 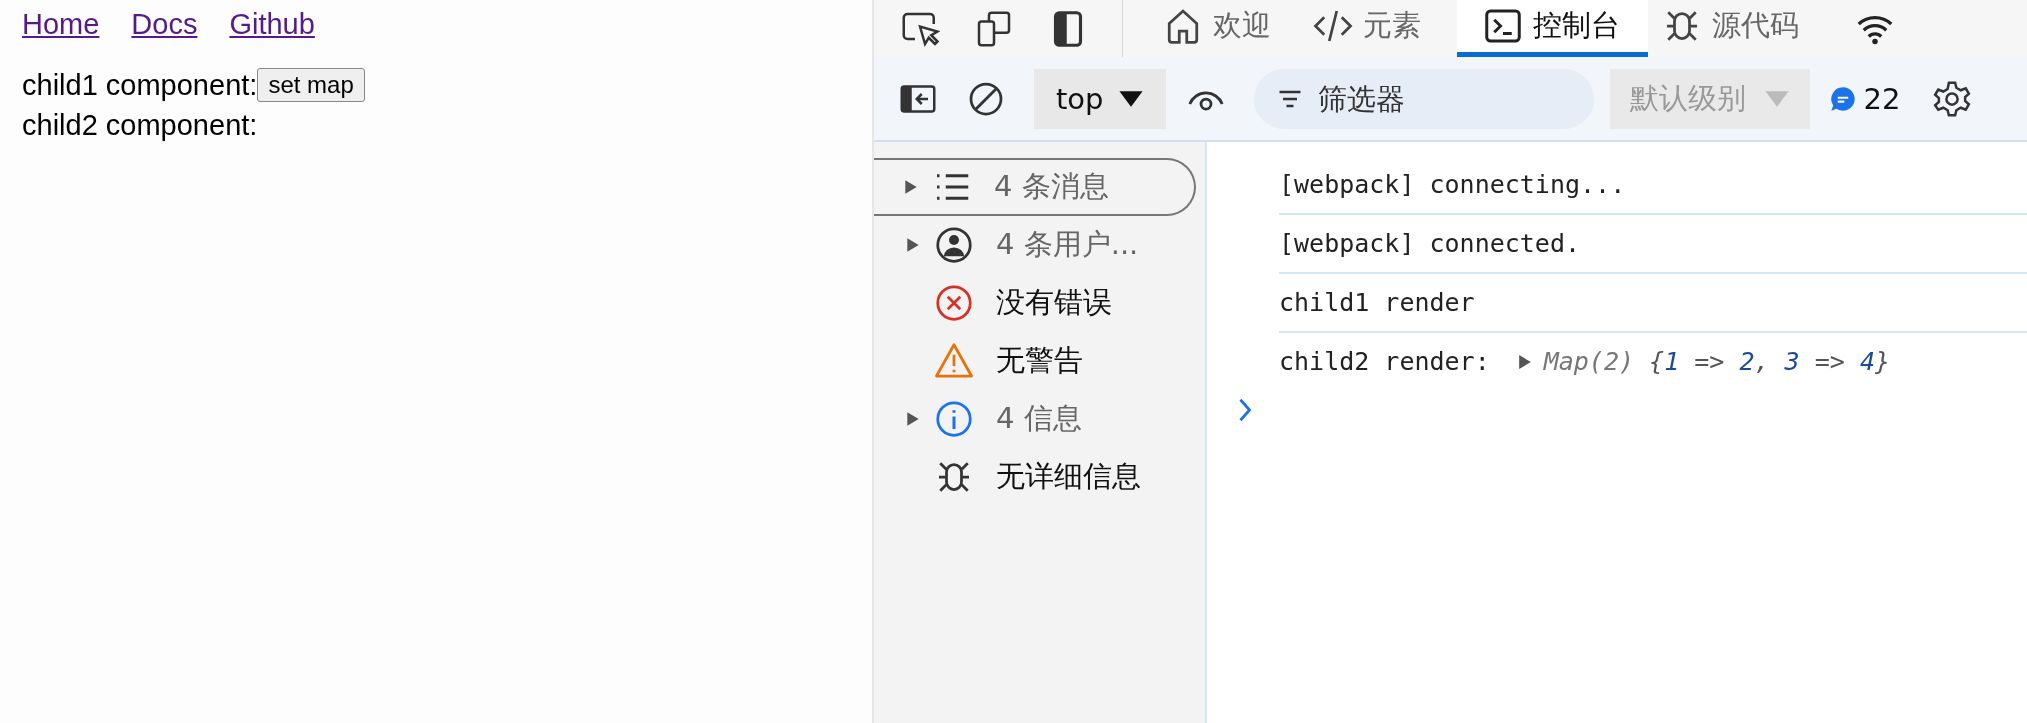 I want to click on devtools-tab: 欢迎, so click(x=1228, y=28).